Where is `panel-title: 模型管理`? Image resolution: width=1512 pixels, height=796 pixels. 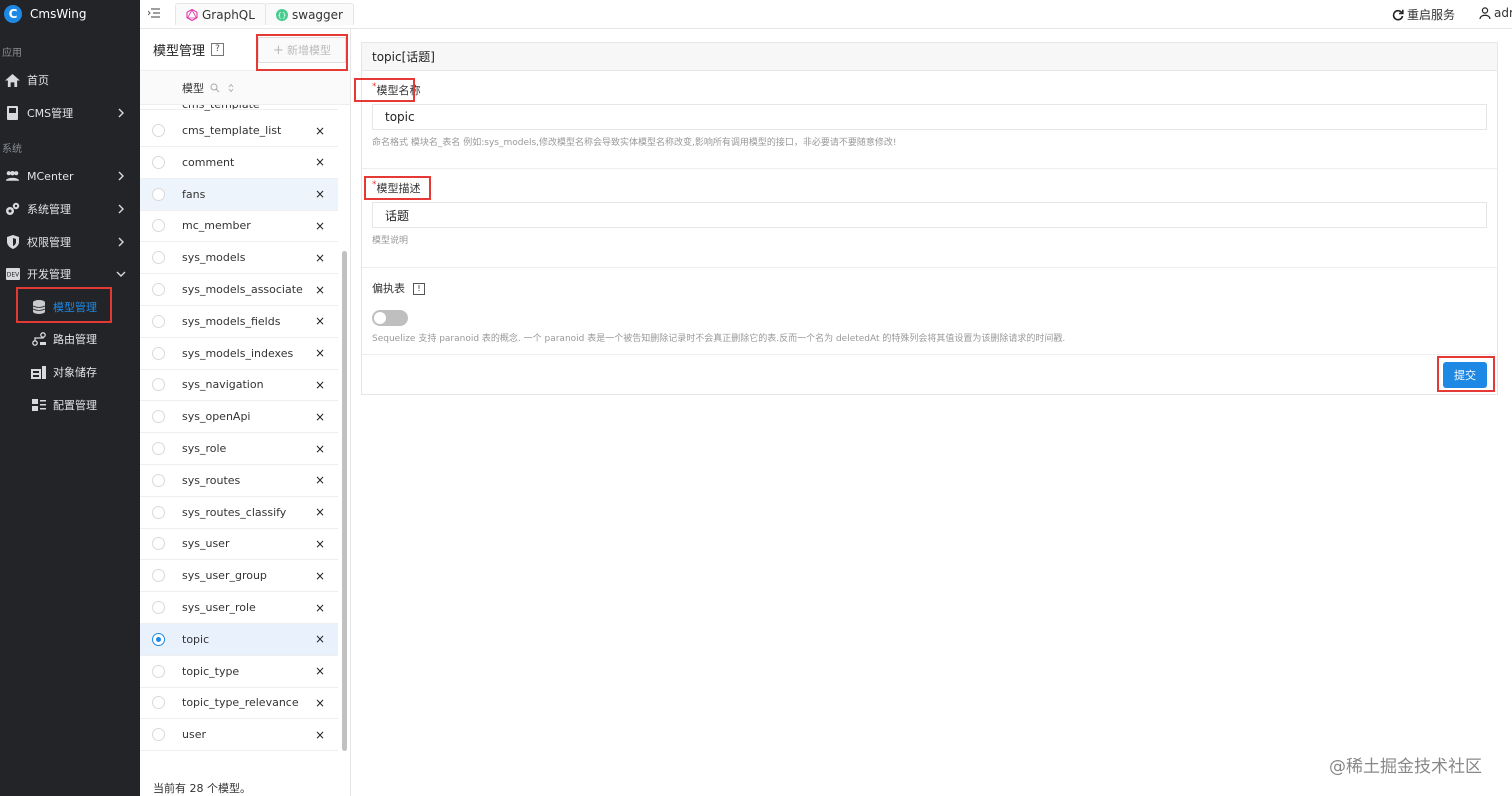
panel-title: 模型管理 is located at coordinates (179, 51).